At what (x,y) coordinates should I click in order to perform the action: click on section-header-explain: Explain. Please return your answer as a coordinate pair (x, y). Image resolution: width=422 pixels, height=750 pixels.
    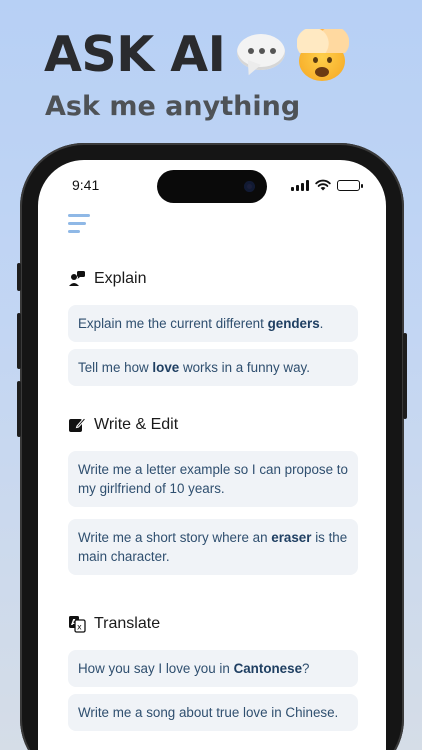
    Looking at the image, I should click on (107, 279).